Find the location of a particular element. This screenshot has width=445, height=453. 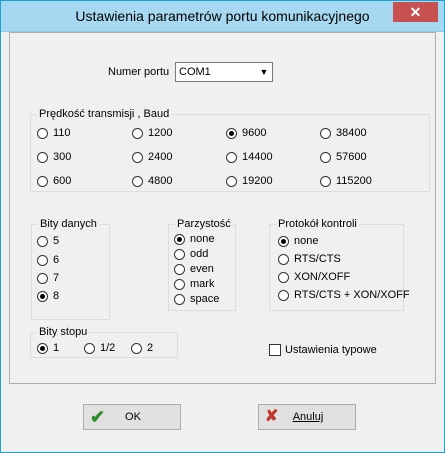

protocol-option-2-radio: XON/XOFF is located at coordinates (314, 277).